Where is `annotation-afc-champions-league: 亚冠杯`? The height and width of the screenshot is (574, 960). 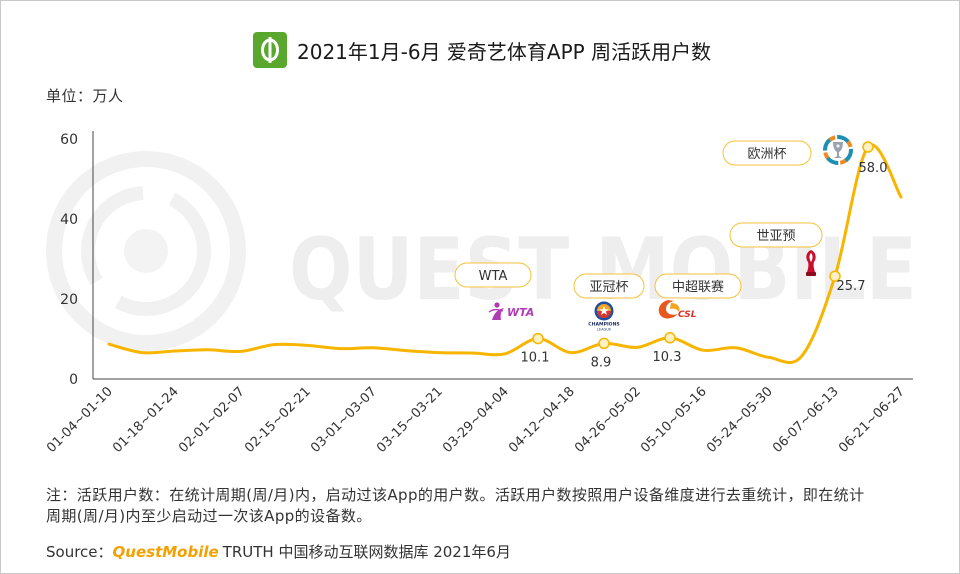 annotation-afc-champions-league: 亚冠杯 is located at coordinates (609, 286).